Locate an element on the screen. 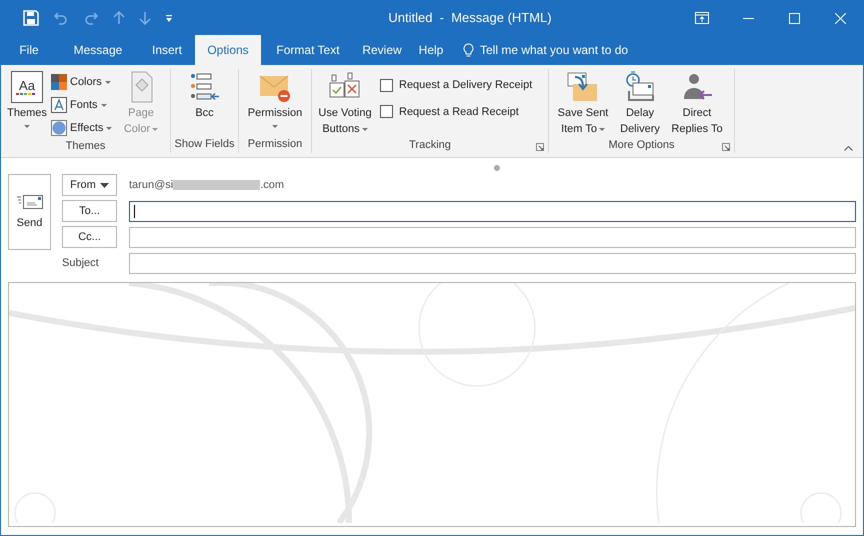 The height and width of the screenshot is (536, 864). ribbon-display-icon is located at coordinates (702, 18).